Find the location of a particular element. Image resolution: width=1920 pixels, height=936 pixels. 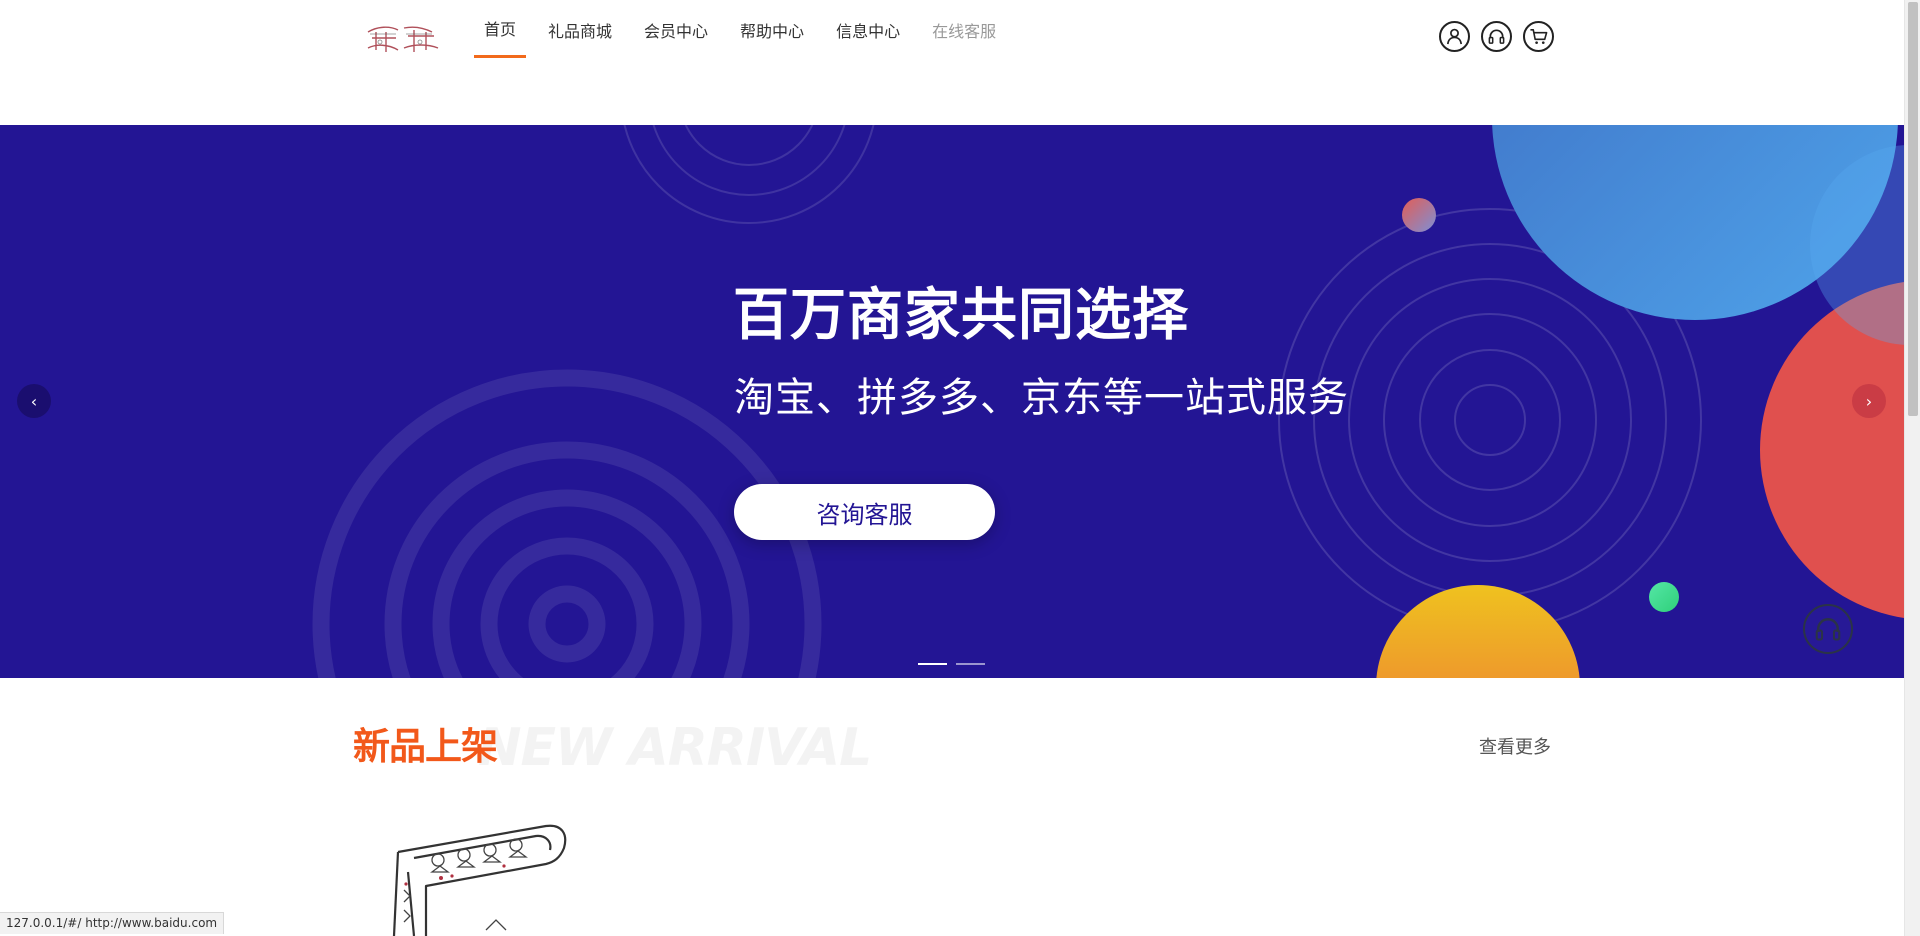

main-nav: 首页 礼品商城 会员中心 帮助中心 信息中心 在线客服 is located at coordinates (751, 29).